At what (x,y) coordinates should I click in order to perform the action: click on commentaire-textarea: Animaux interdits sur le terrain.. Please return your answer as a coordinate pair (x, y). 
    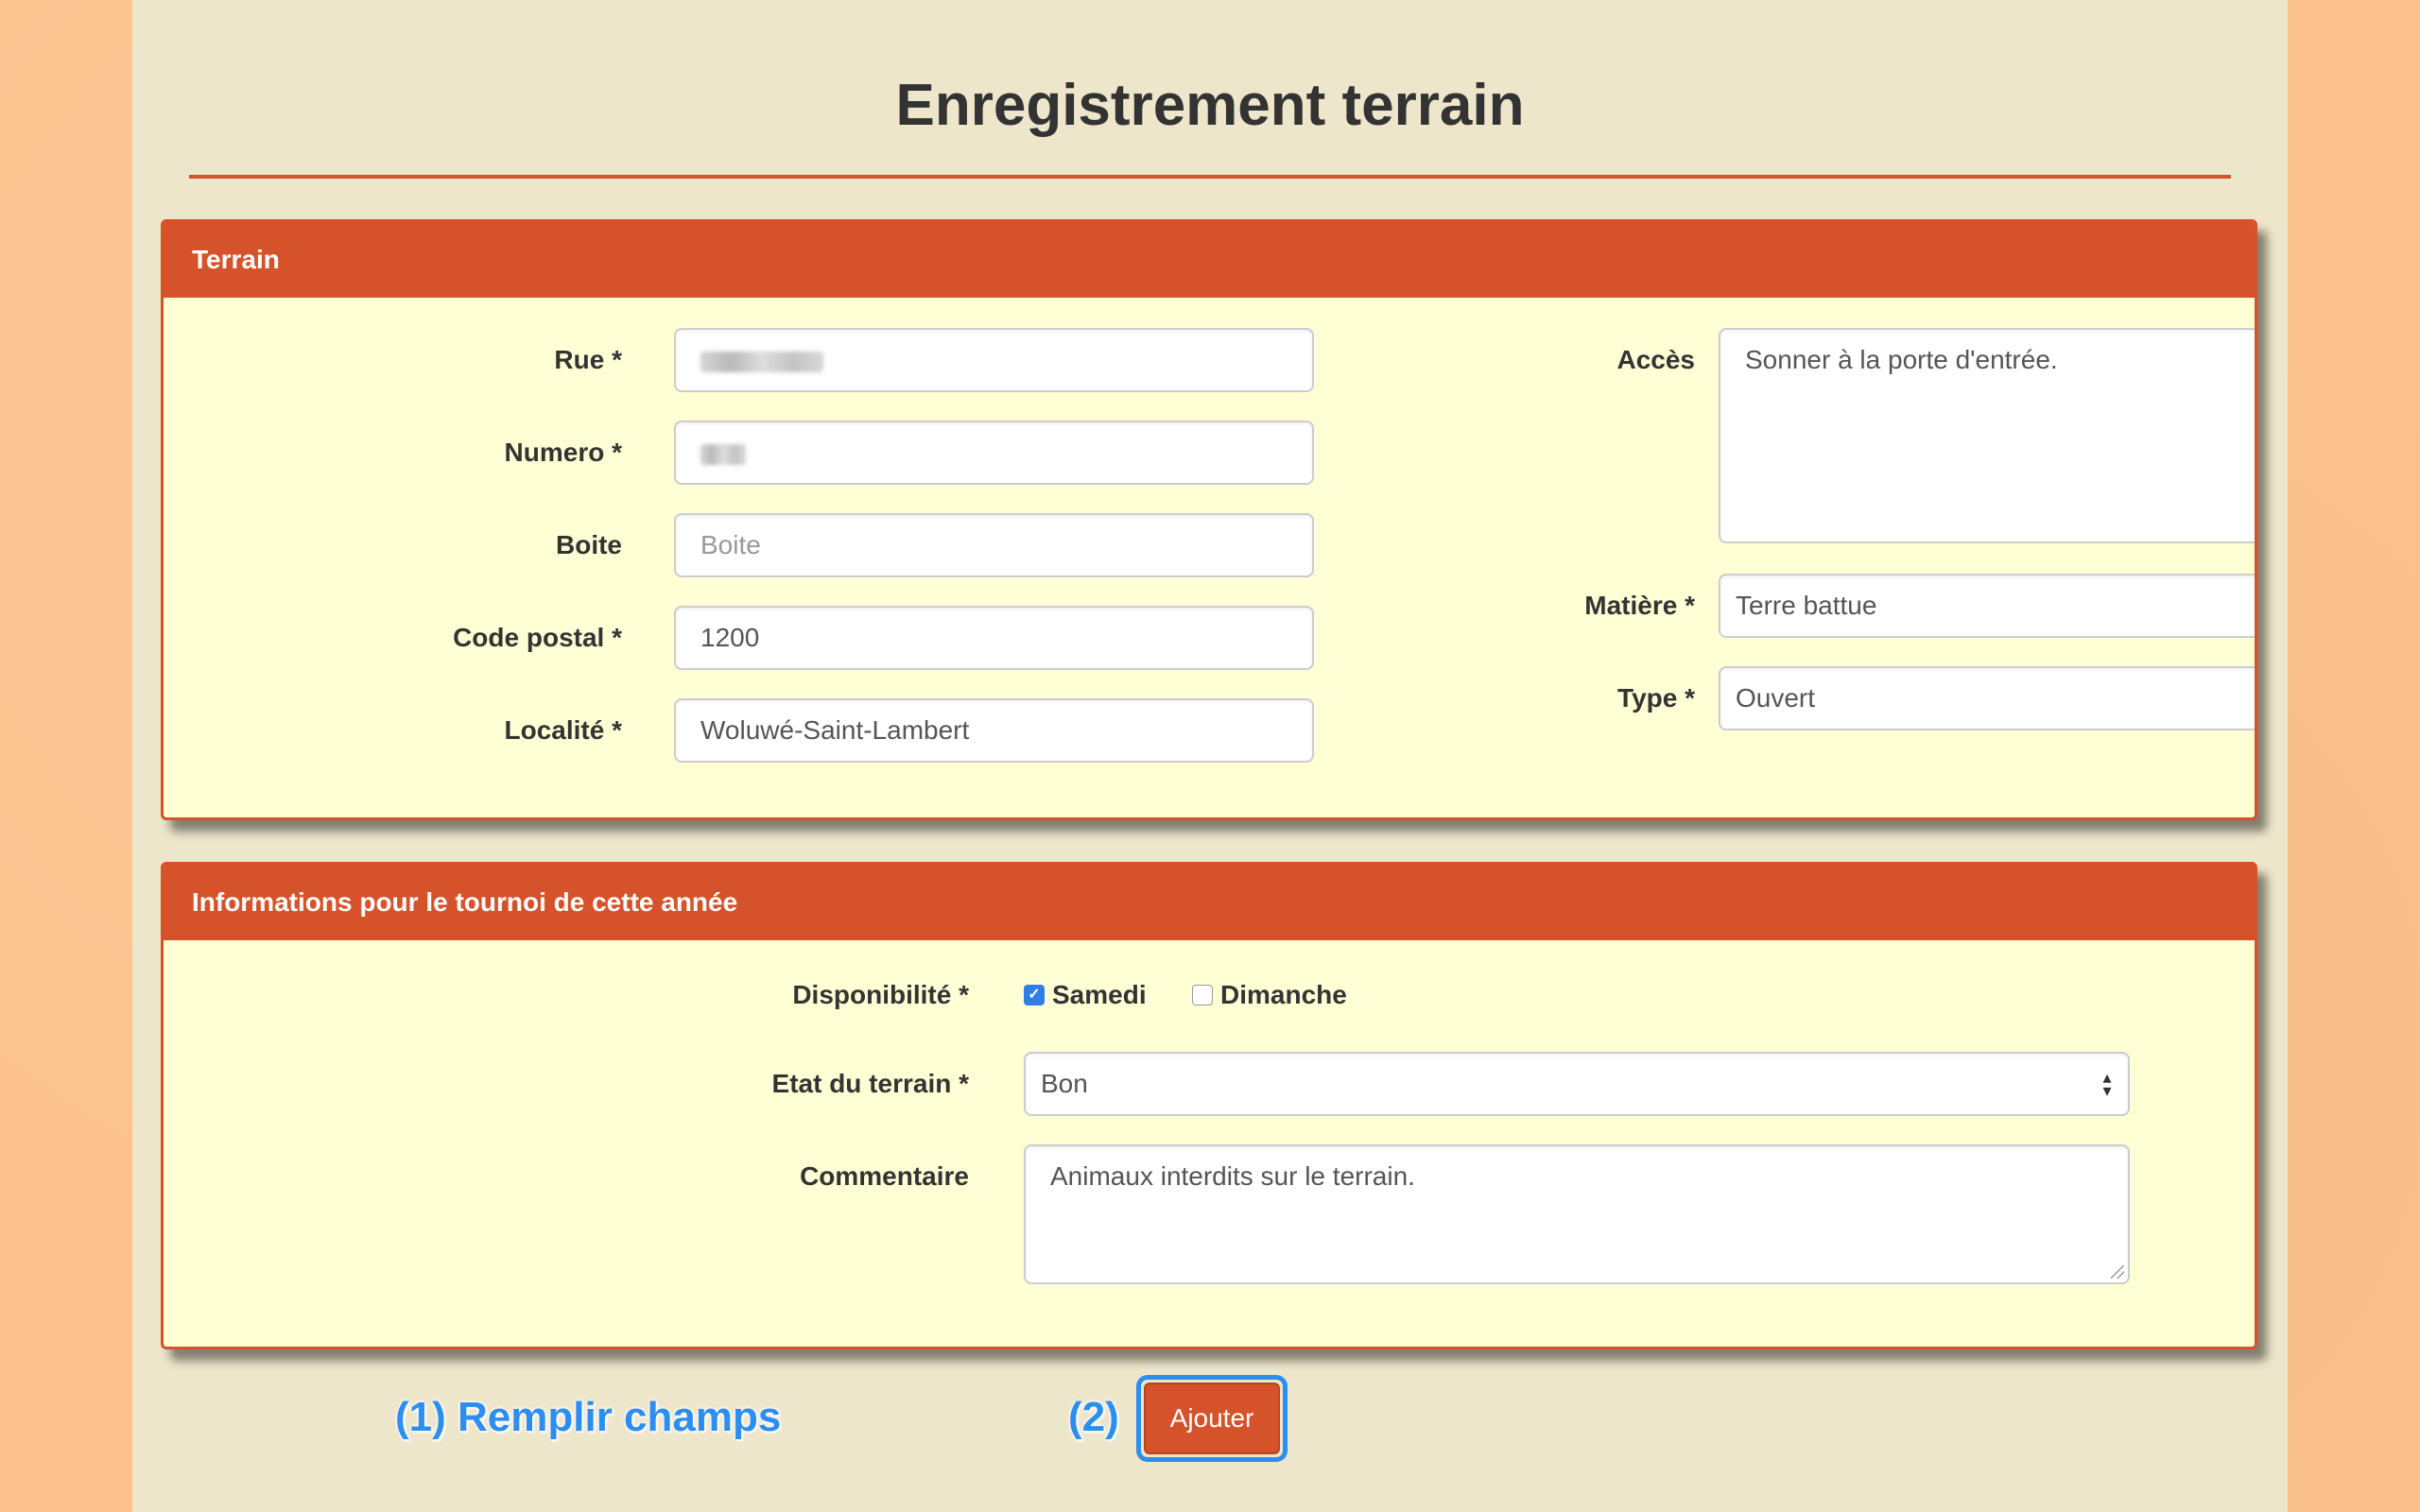
    Looking at the image, I should click on (1577, 1214).